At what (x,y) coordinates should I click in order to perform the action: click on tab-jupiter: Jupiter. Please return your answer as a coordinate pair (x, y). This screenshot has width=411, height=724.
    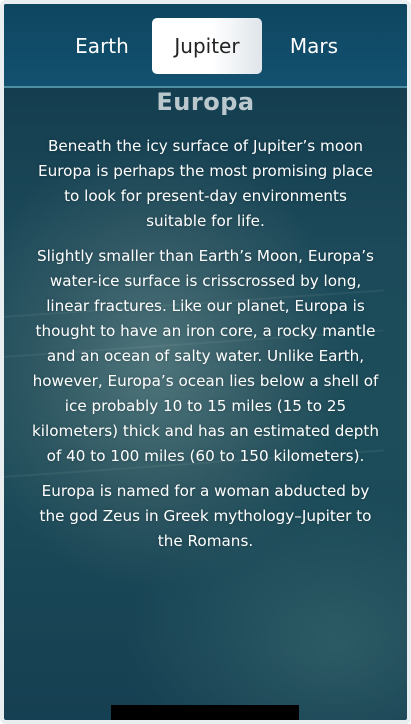
    Looking at the image, I should click on (207, 46).